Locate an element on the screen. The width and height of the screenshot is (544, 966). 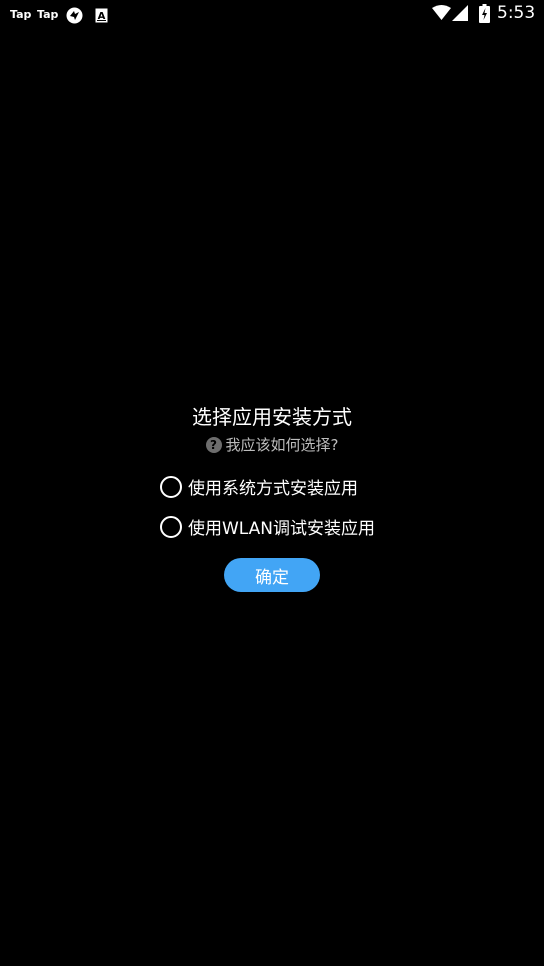
help-text: 我应该如何选择? is located at coordinates (282, 444).